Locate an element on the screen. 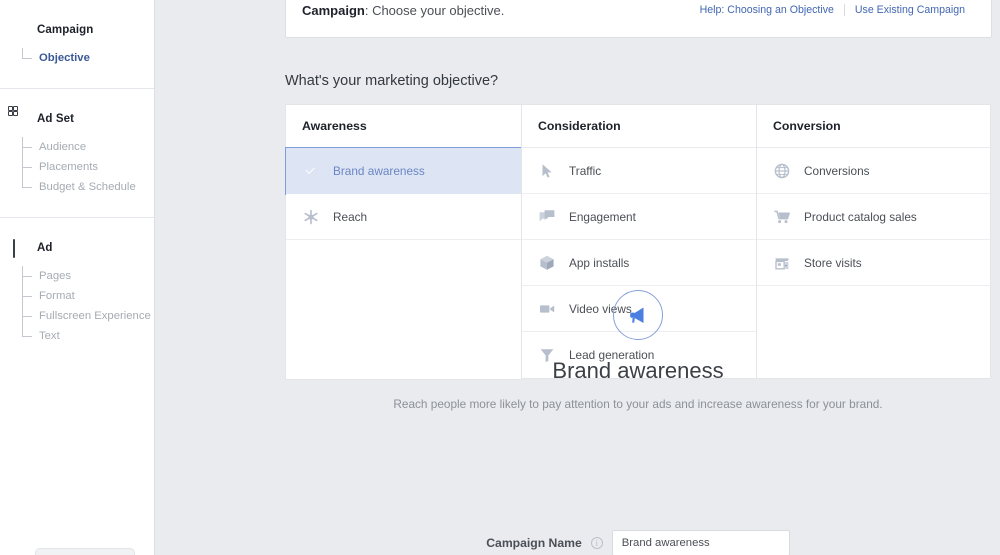 The image size is (1000, 555). grid-icon is located at coordinates (17, 115).